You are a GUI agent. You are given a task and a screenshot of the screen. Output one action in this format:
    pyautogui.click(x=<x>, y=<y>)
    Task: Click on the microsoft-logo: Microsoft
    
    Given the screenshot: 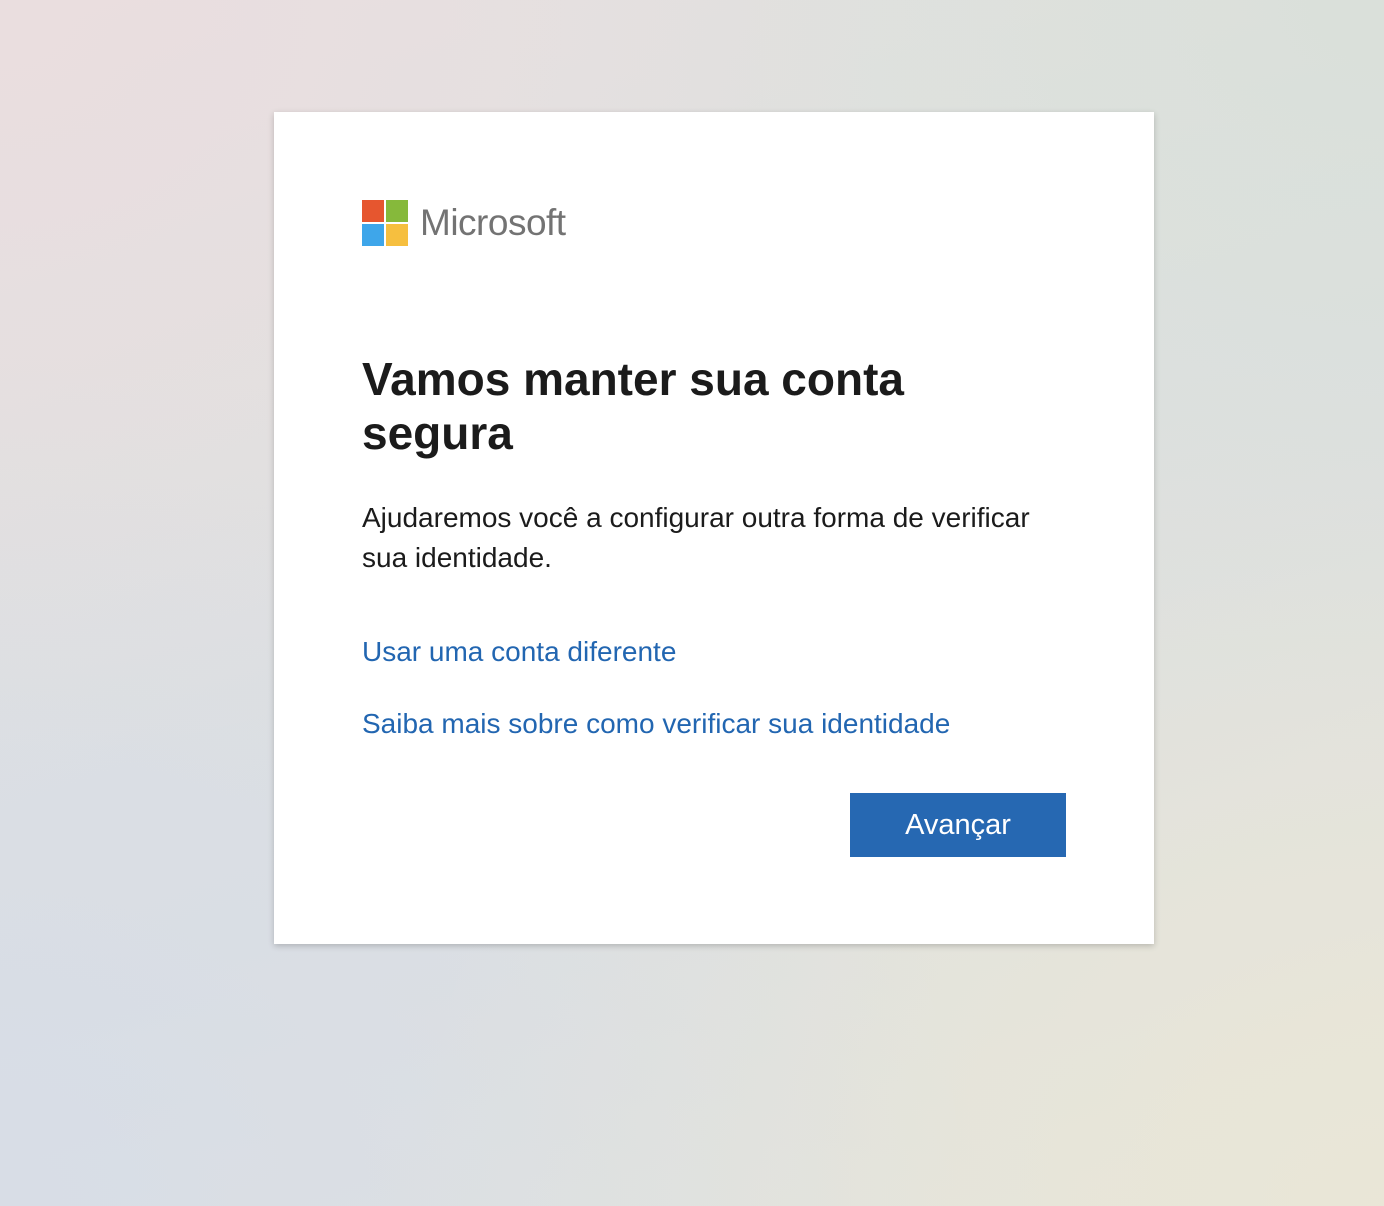 What is the action you would take?
    pyautogui.click(x=464, y=223)
    